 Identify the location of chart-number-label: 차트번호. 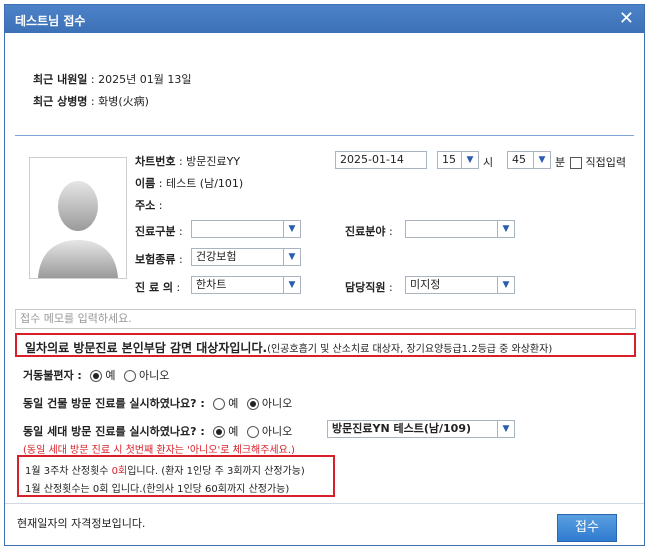
(155, 161).